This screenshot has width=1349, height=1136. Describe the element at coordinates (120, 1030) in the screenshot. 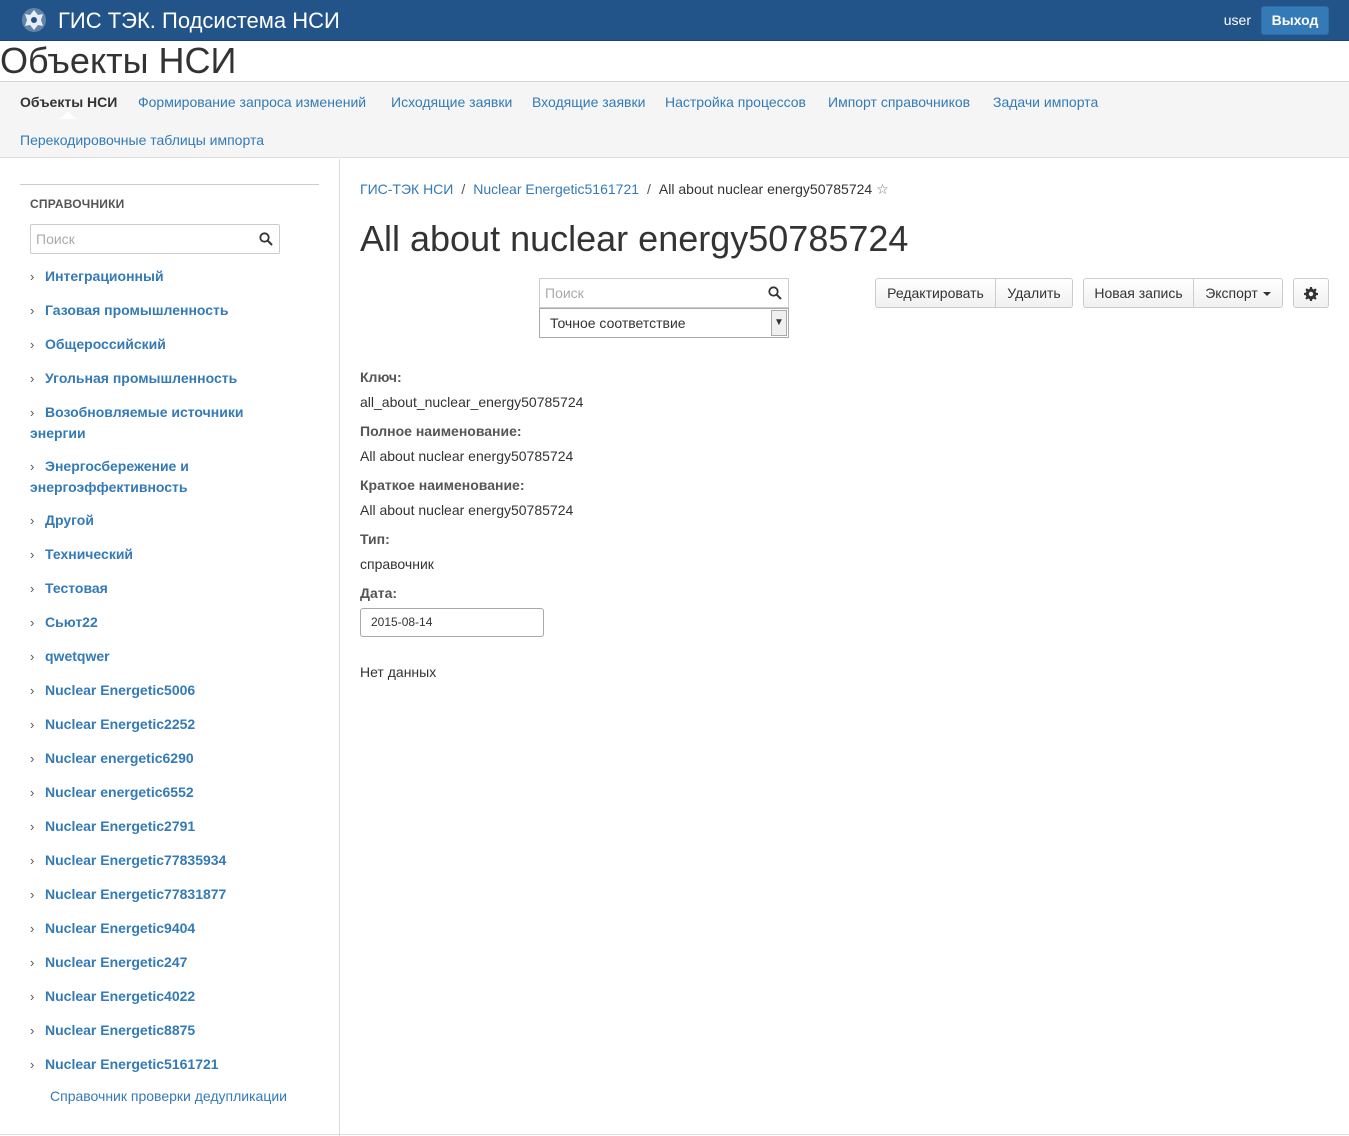

I see `tree-item-label: Nuclear Energetic8875` at that location.